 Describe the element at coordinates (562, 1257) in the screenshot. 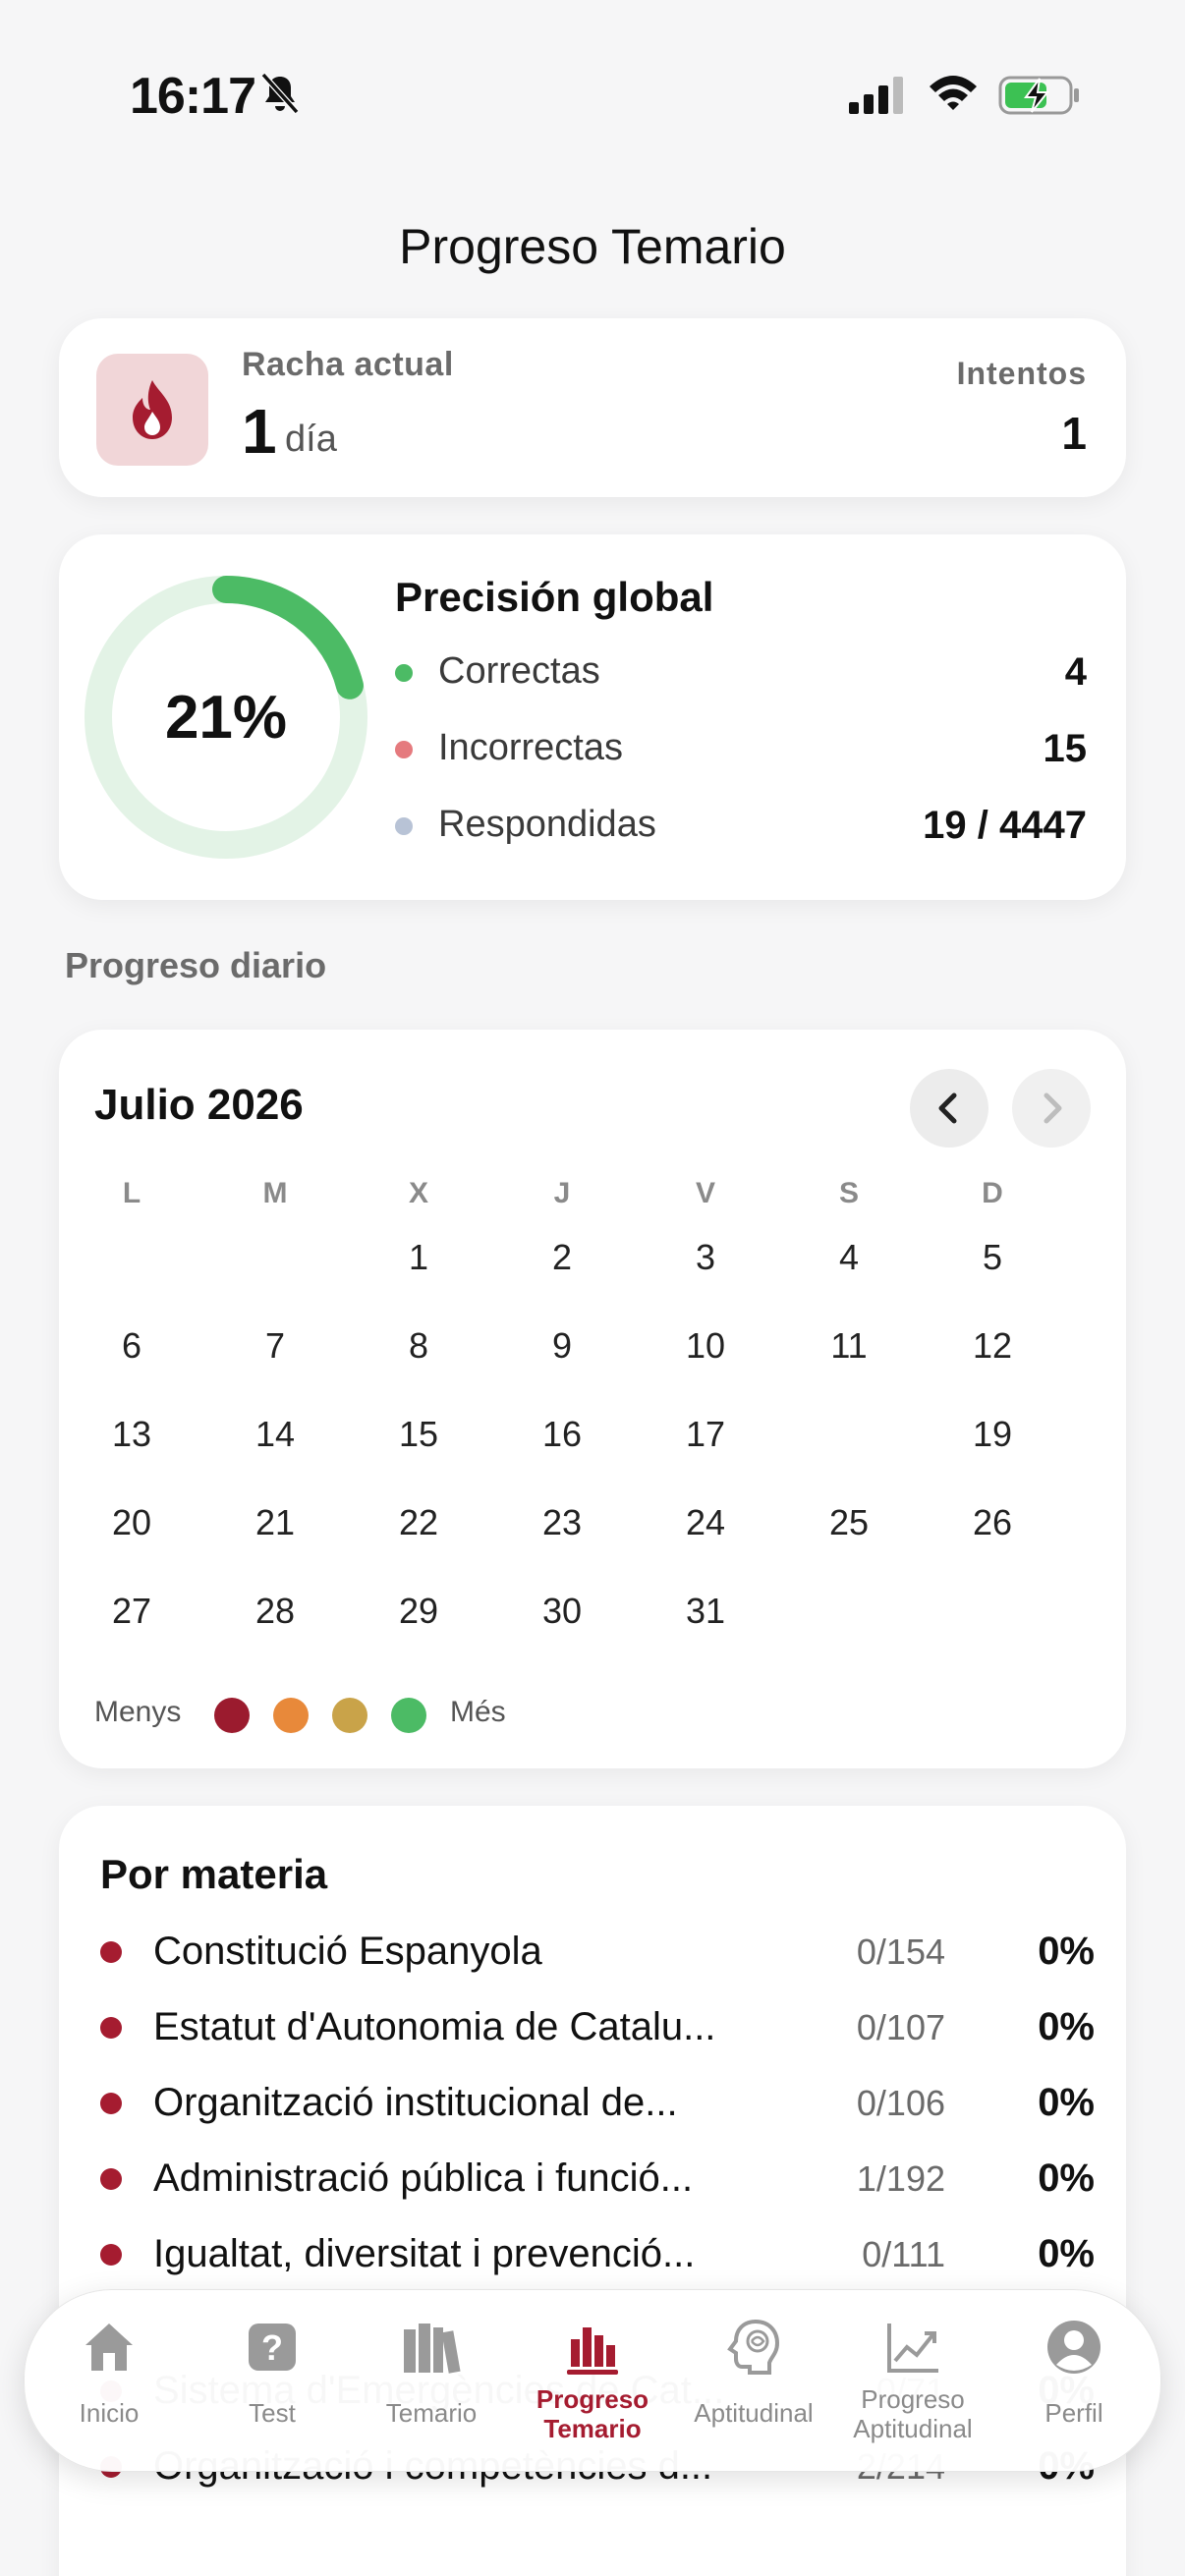

I see `calendar-day: 2` at that location.